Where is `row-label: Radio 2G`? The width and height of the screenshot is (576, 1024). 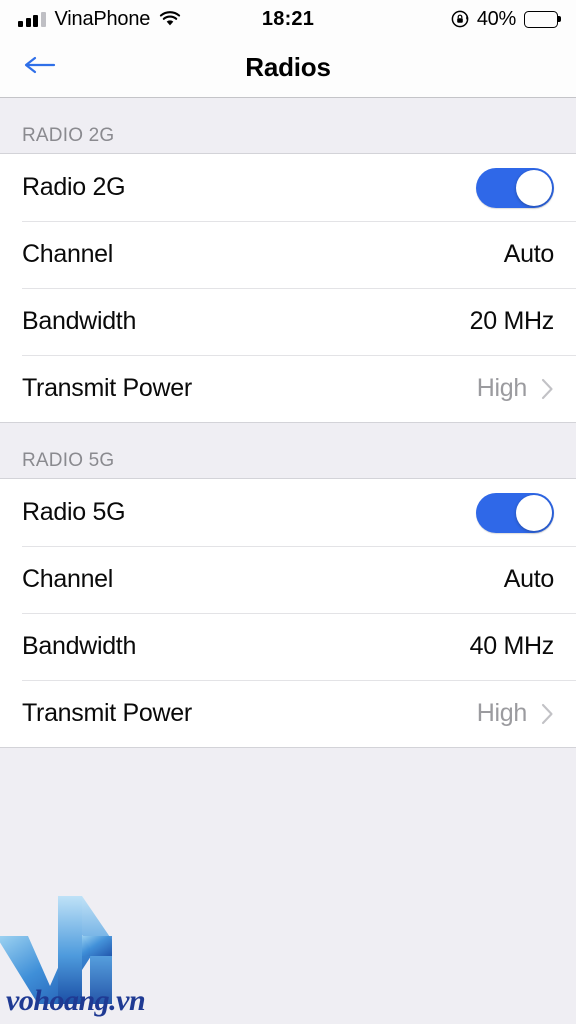 row-label: Radio 2G is located at coordinates (74, 187).